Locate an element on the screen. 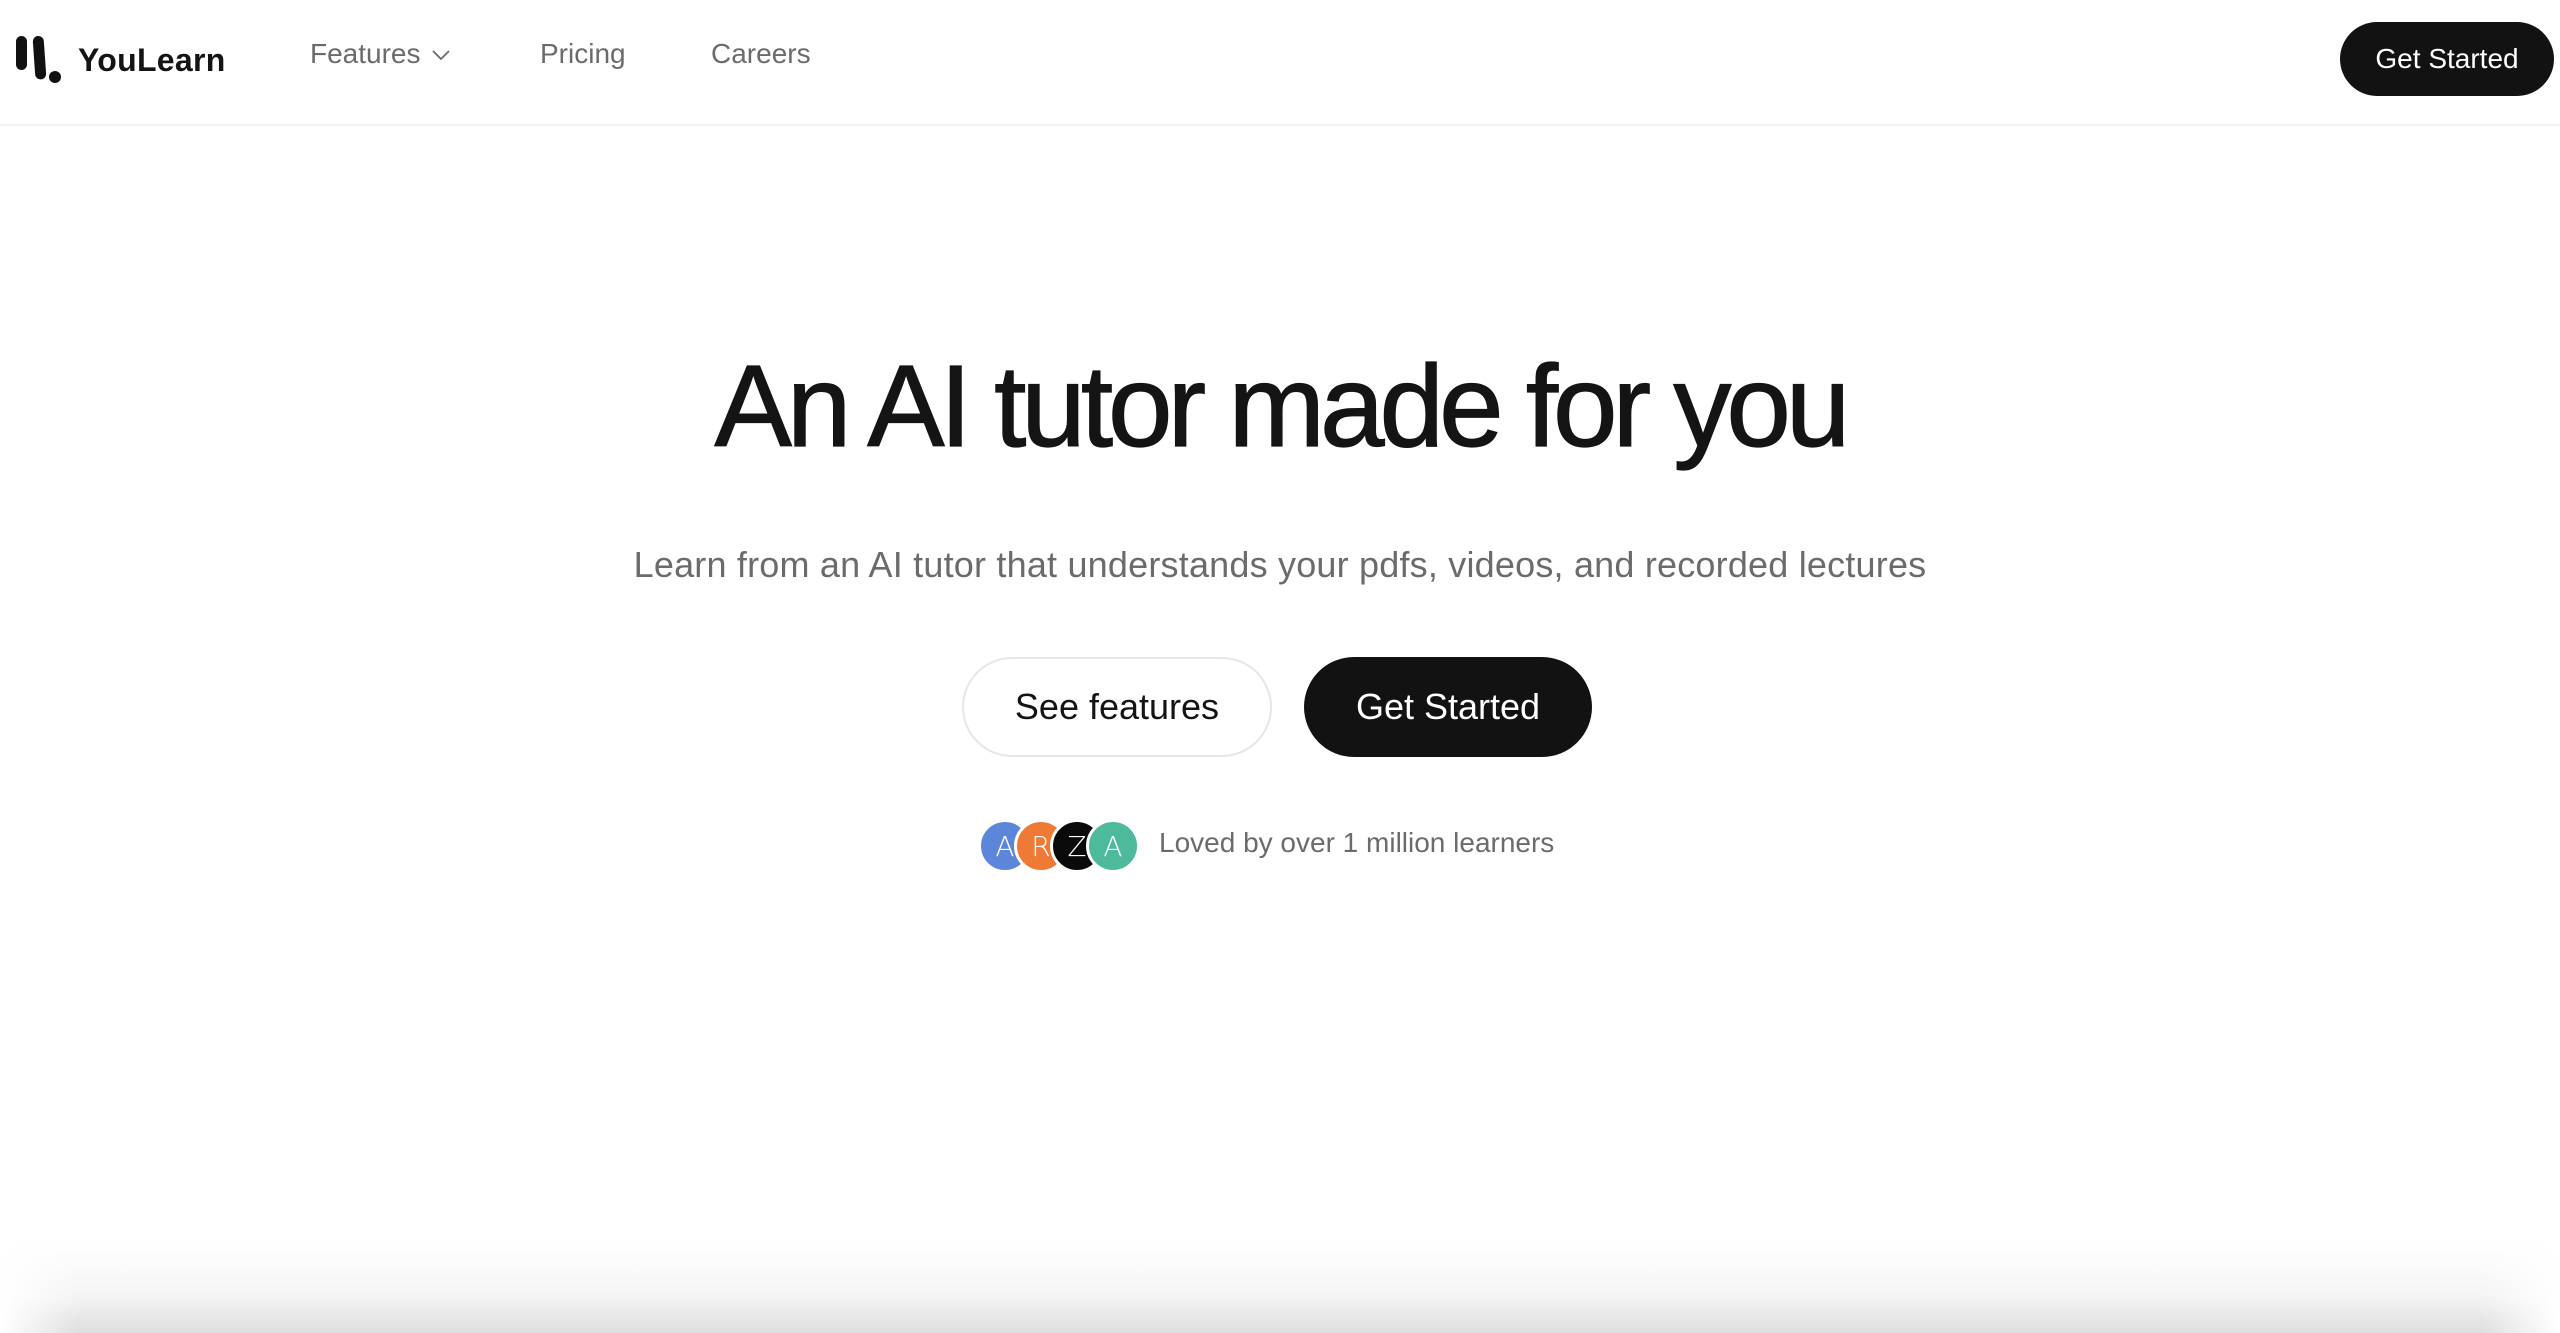 Image resolution: width=2560 pixels, height=1333 pixels. hero-cta-group: See features Get Started is located at coordinates (1280, 707).